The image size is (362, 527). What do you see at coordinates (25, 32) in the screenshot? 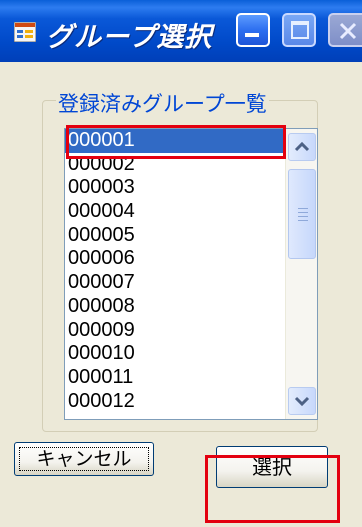
I see `form-window-icon` at bounding box center [25, 32].